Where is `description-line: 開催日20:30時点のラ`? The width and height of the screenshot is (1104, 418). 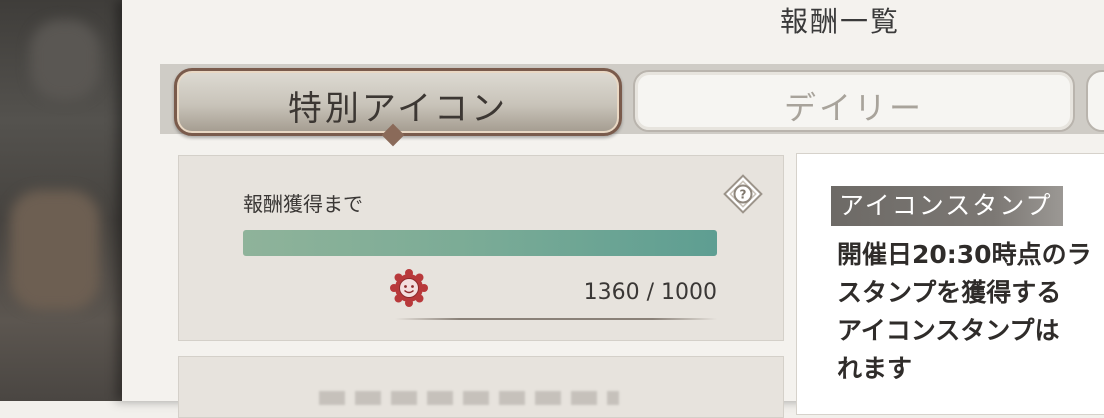
description-line: 開催日20:30時点のラ is located at coordinates (964, 254).